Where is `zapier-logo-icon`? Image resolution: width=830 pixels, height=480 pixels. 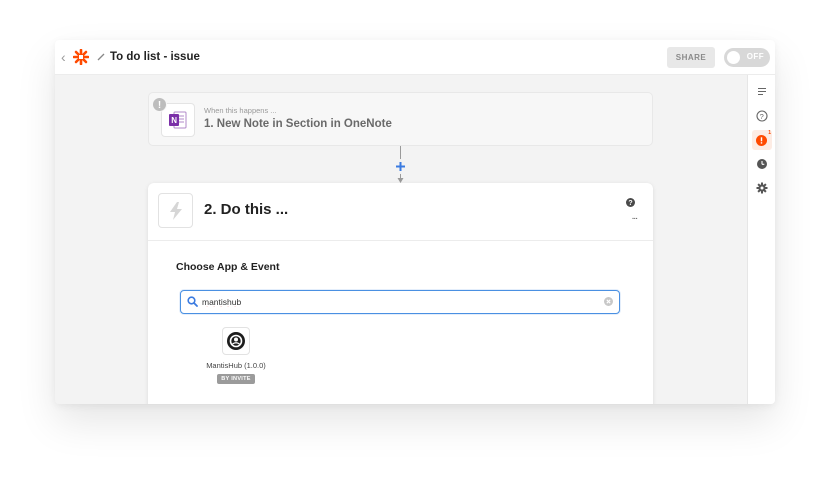 zapier-logo-icon is located at coordinates (81, 57).